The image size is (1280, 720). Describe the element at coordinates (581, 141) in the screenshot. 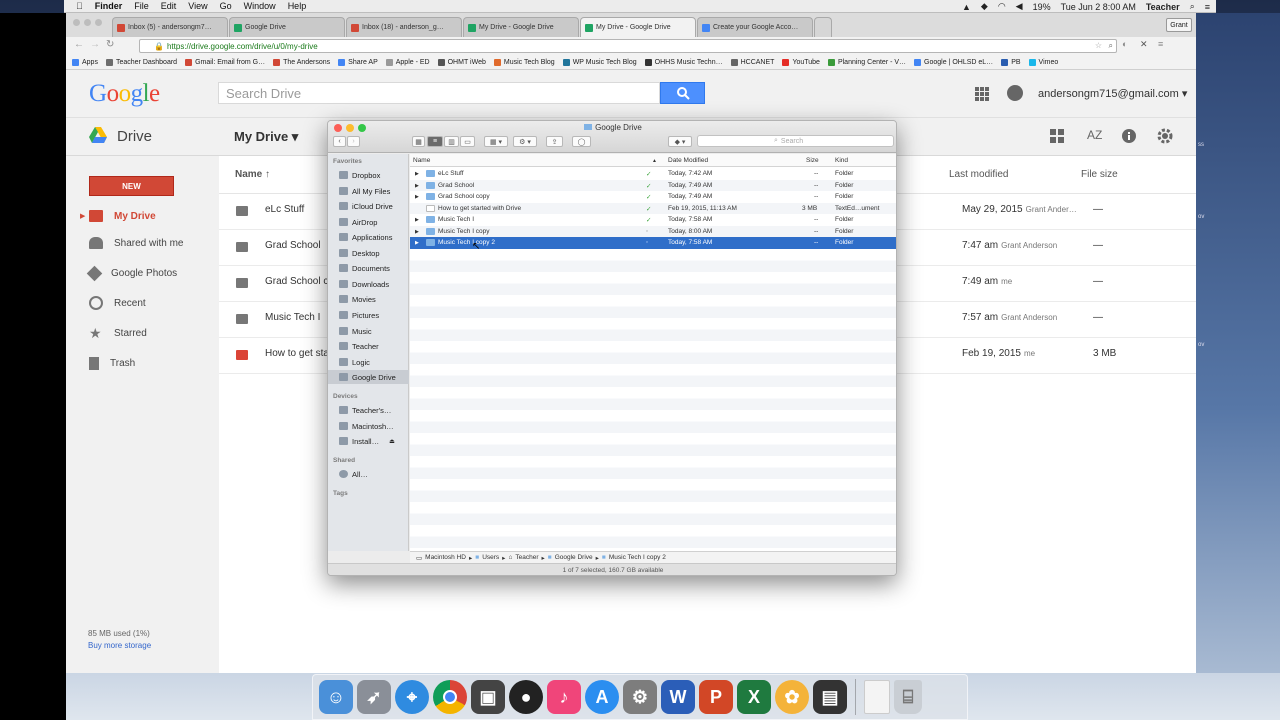

I see `edit-tags-button: ◯` at that location.